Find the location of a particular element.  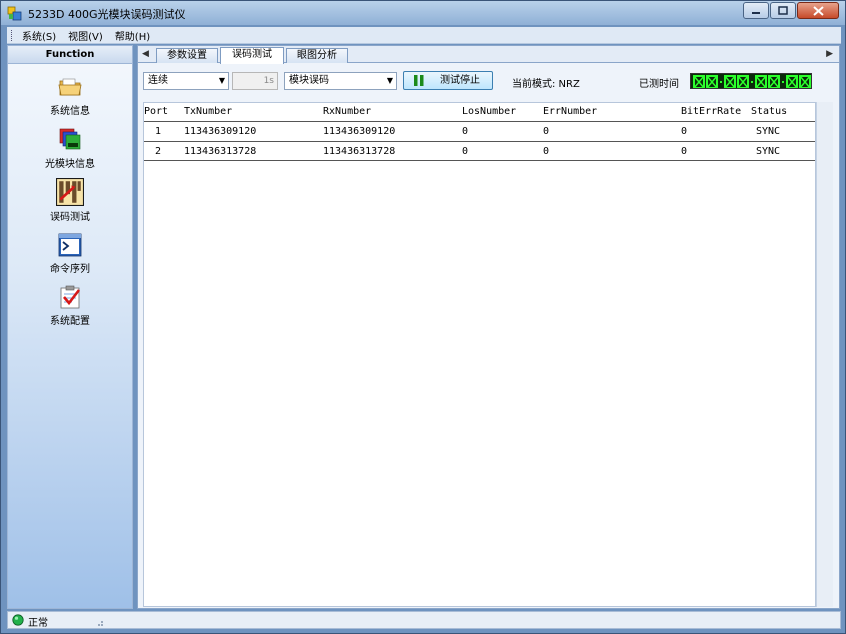

tab-scroll-left-icon: ◀ is located at coordinates (145, 54).